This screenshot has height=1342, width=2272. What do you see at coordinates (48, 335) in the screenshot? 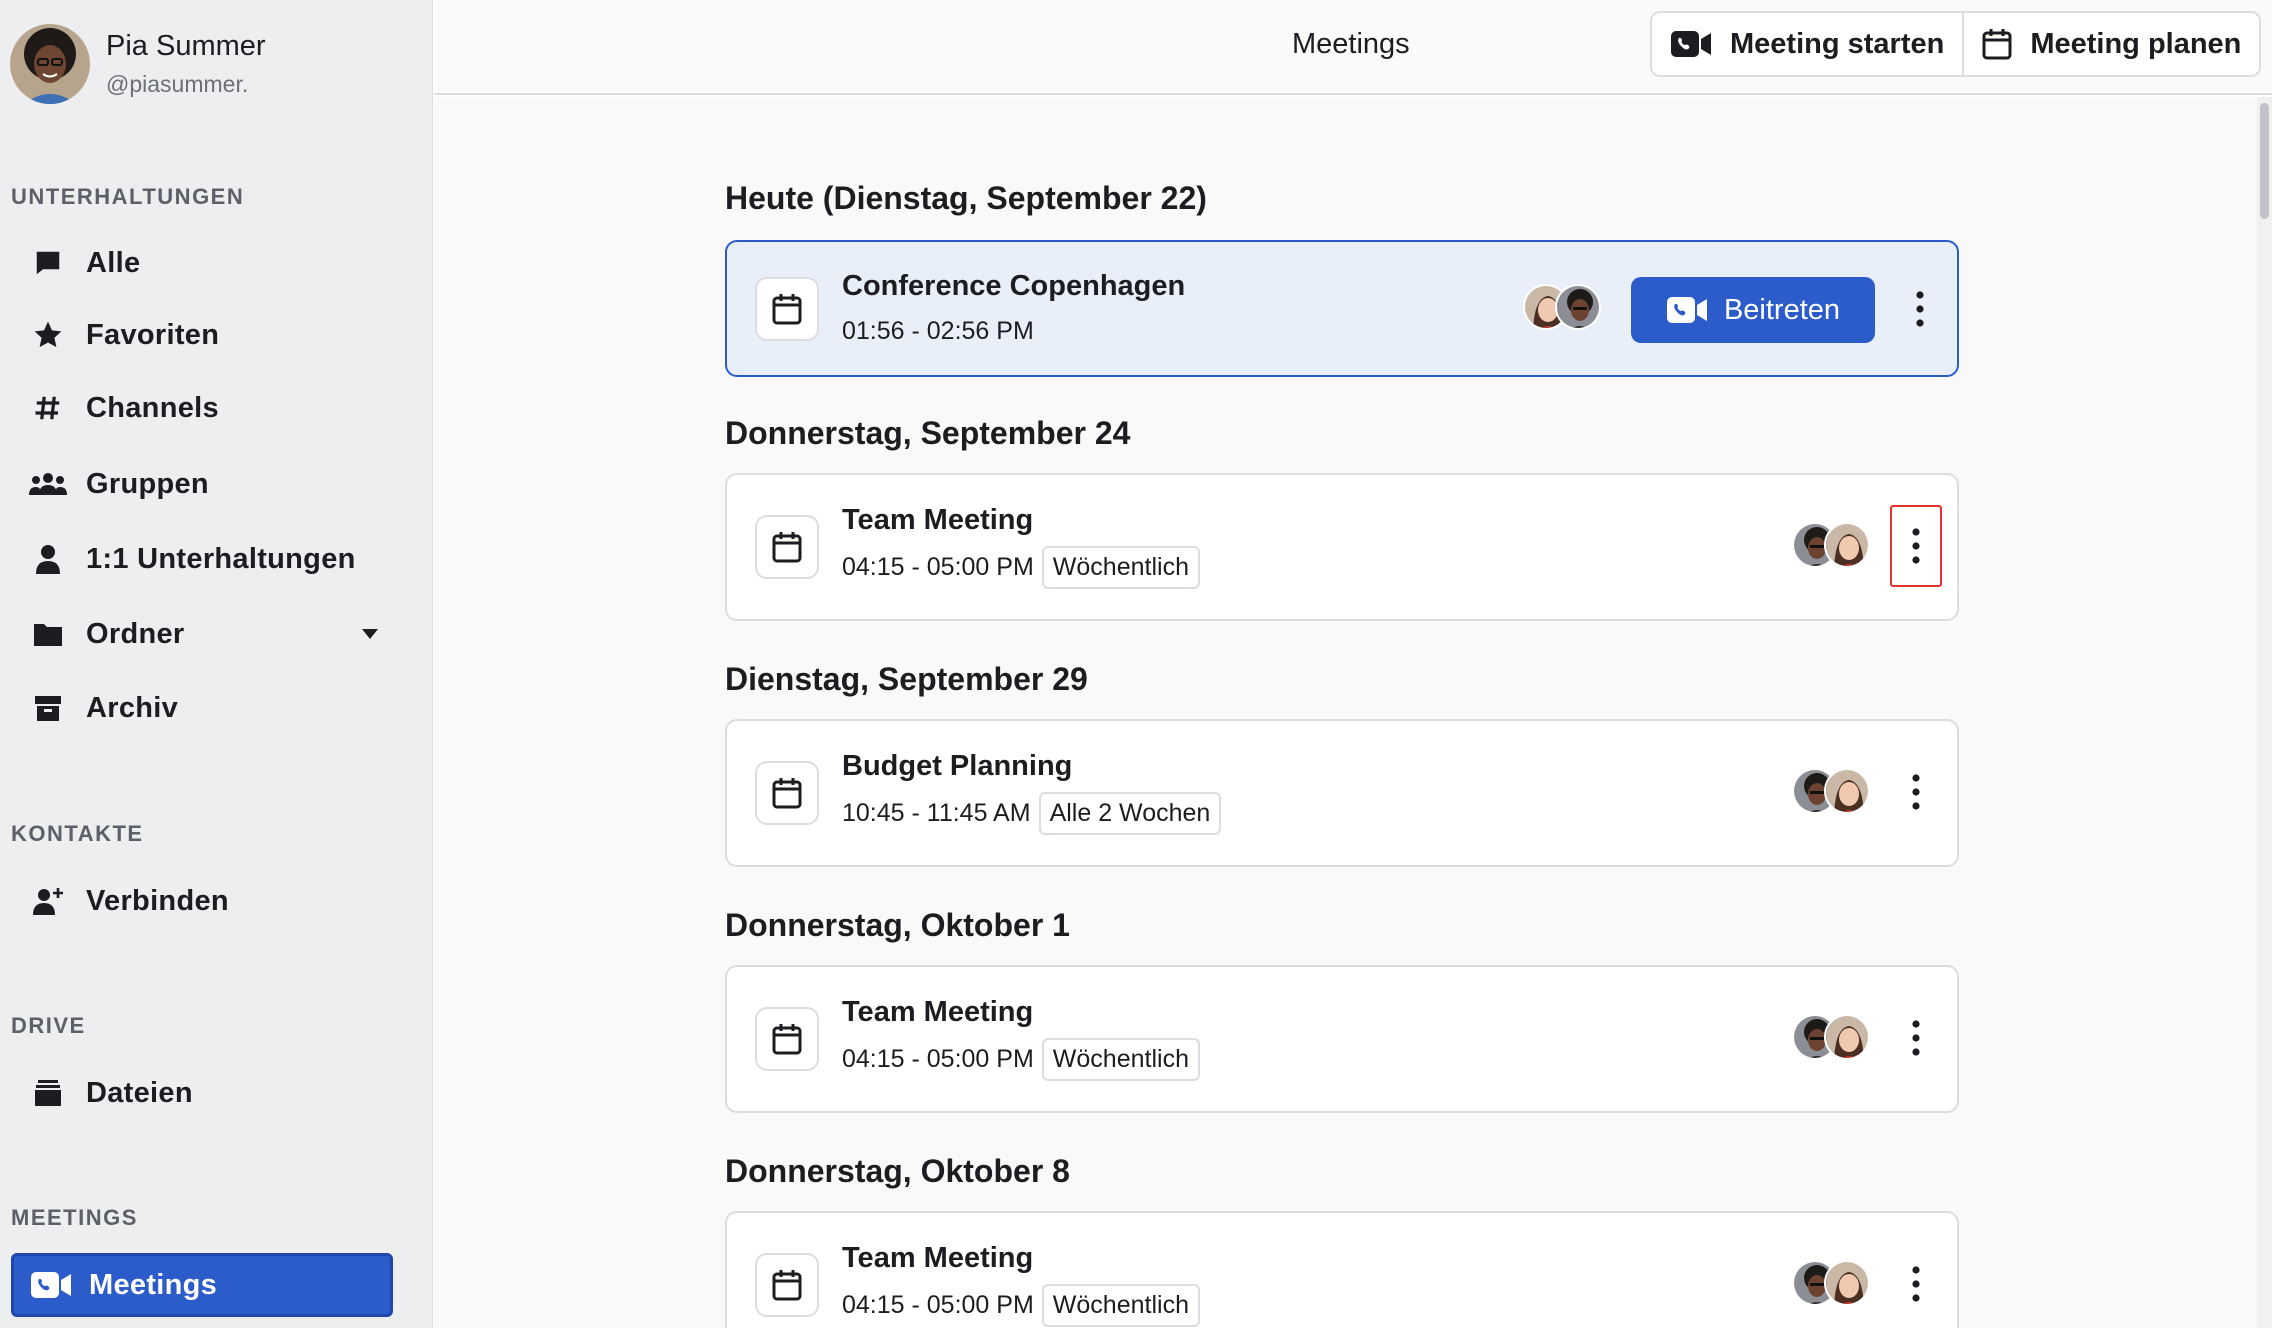
I see `star-icon` at bounding box center [48, 335].